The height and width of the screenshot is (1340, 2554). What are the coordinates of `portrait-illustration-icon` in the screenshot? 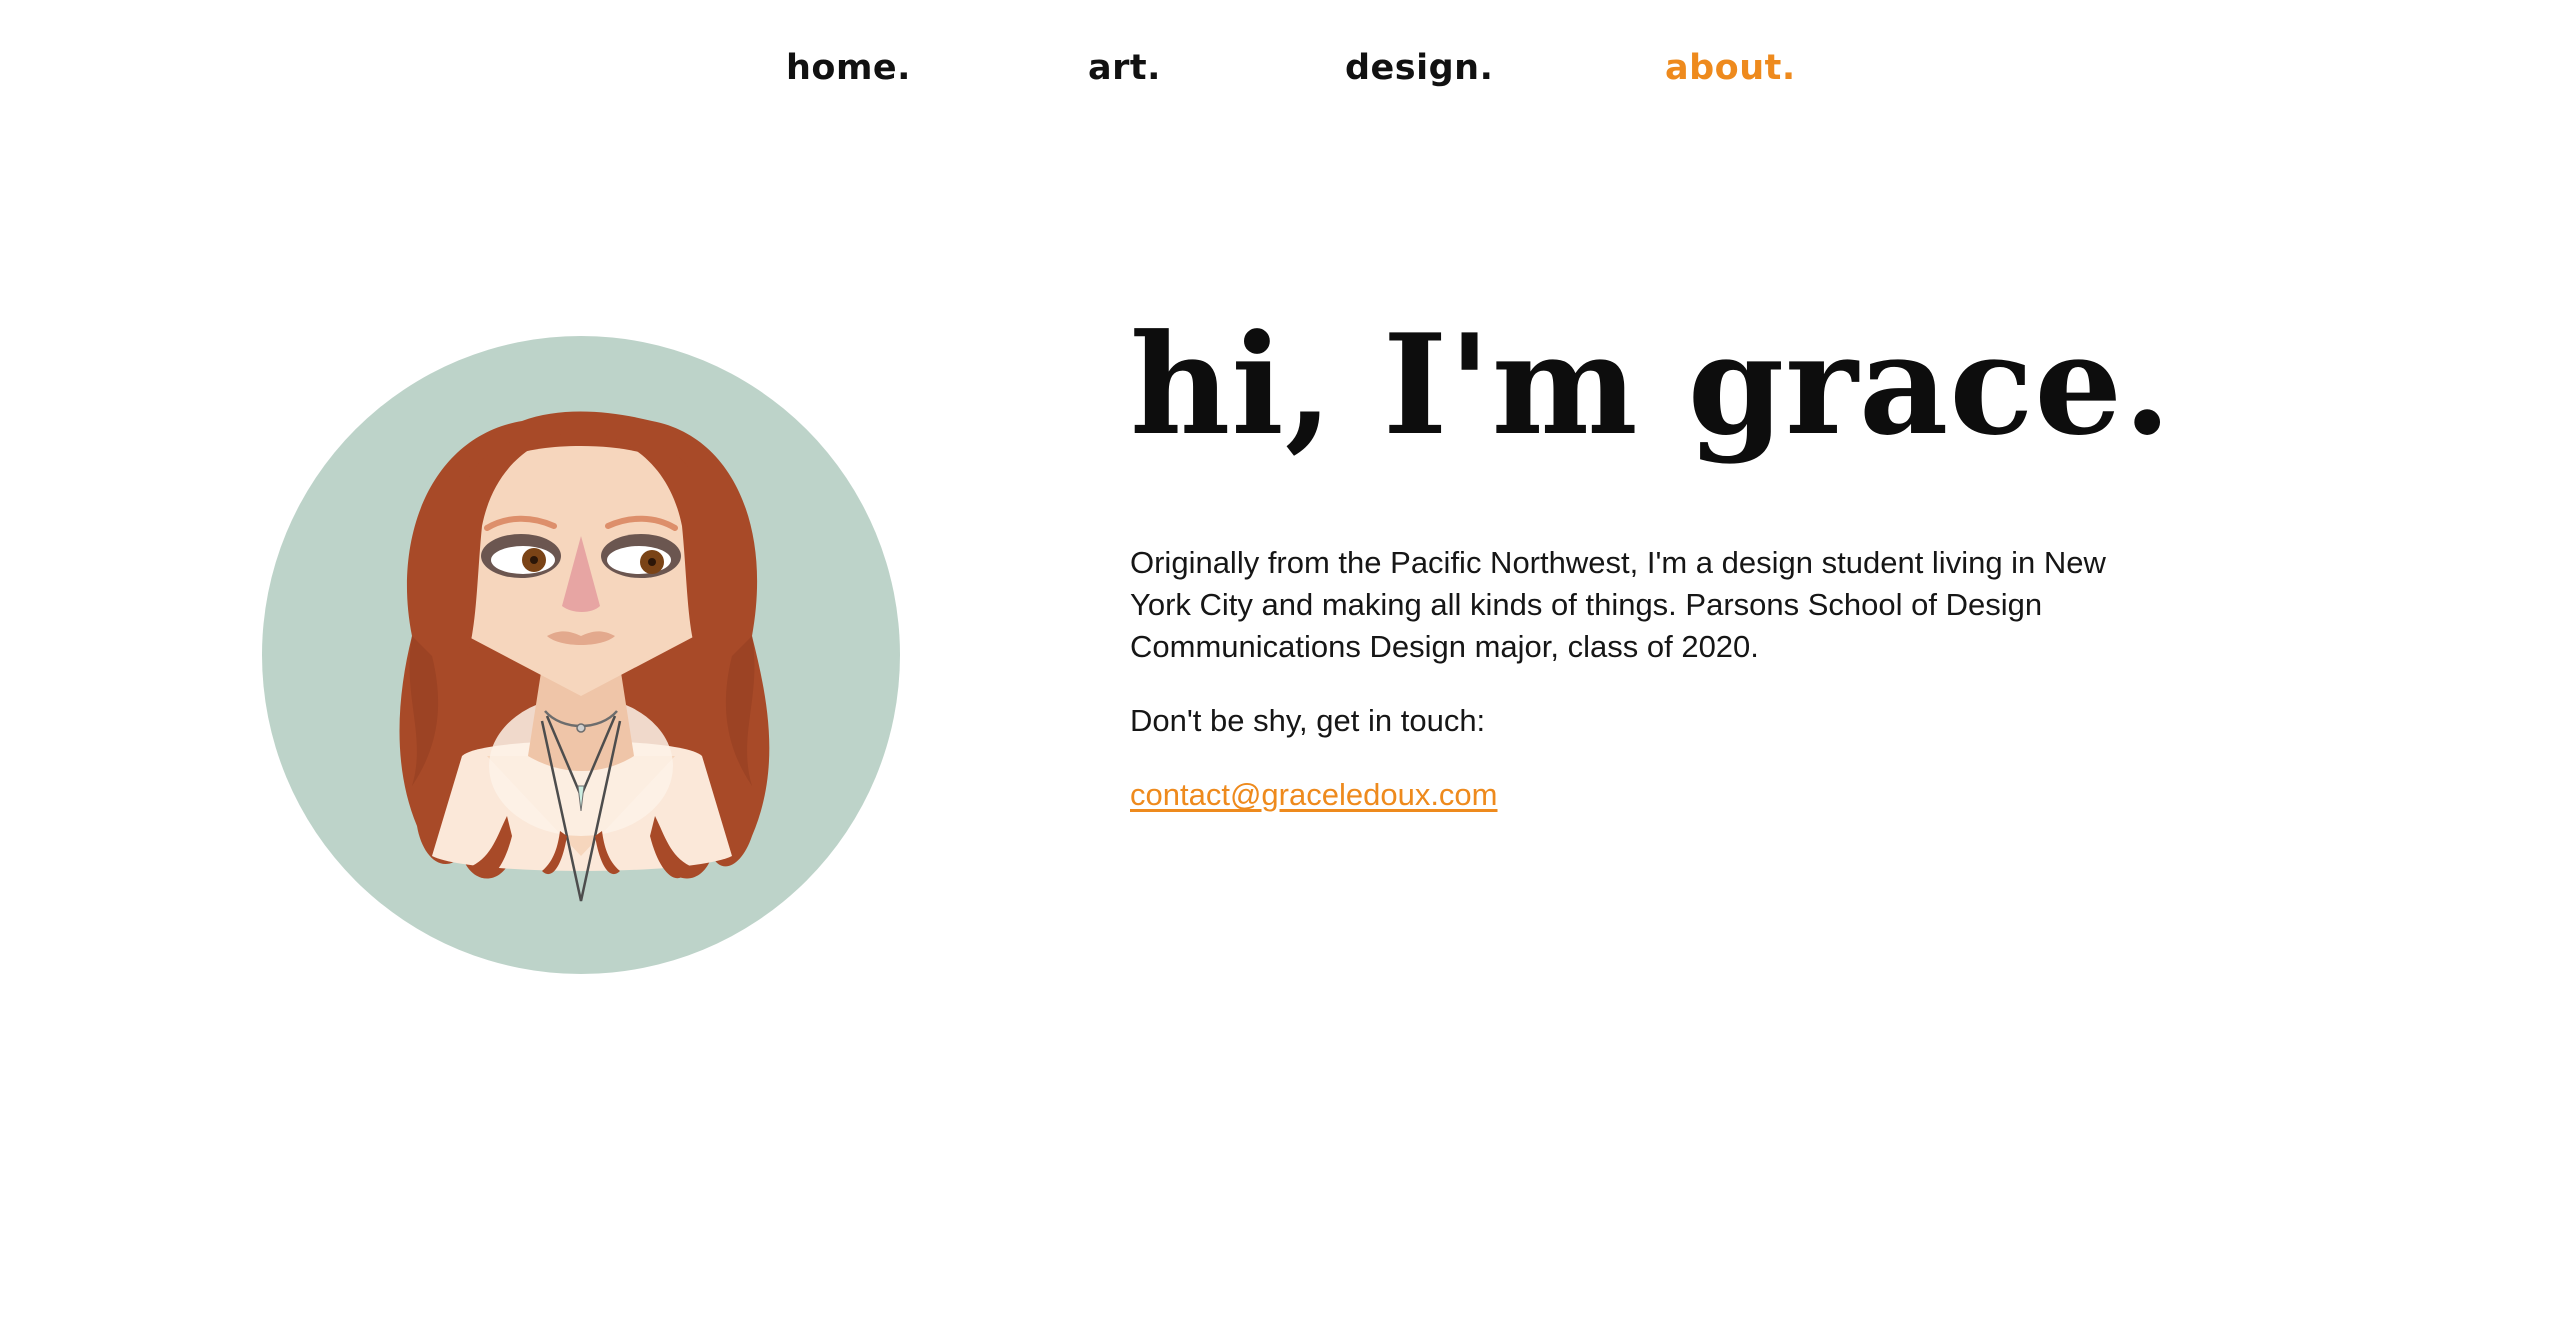 It's located at (581, 655).